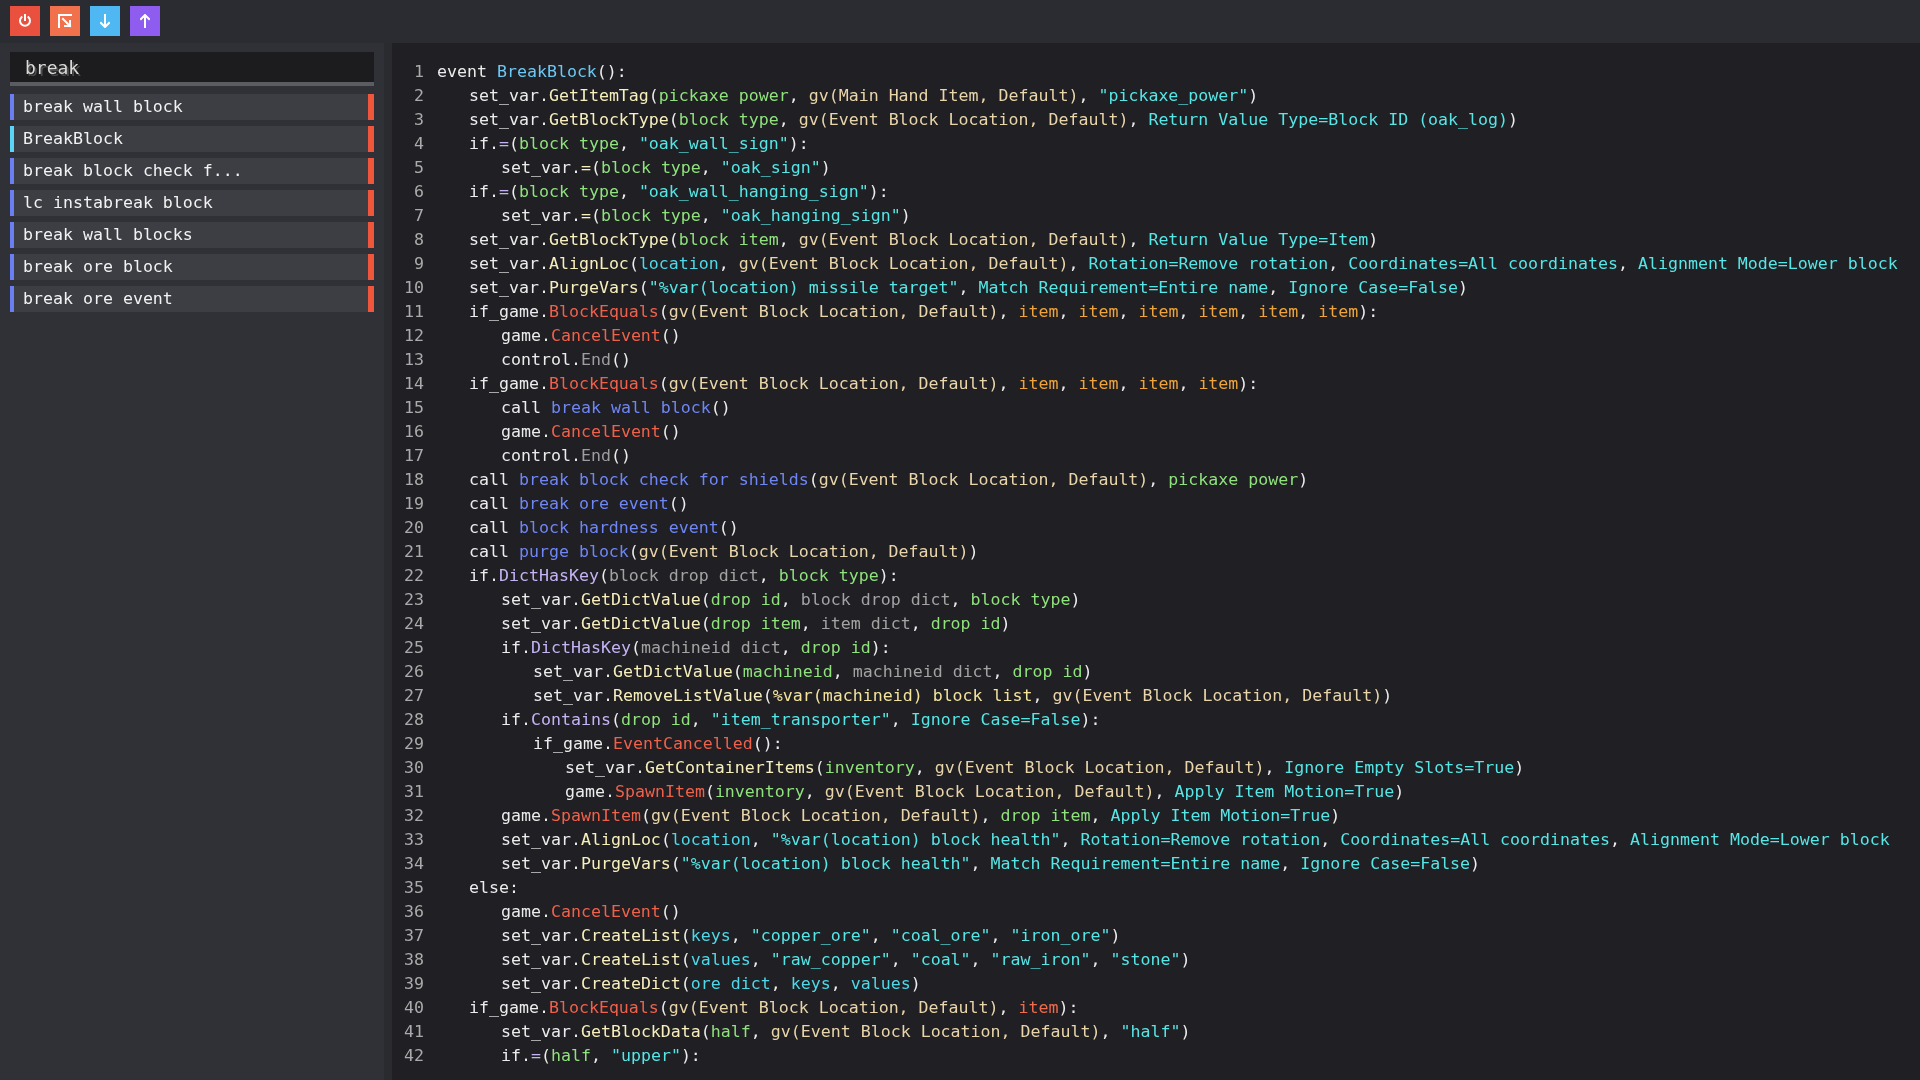 The width and height of the screenshot is (1920, 1080). What do you see at coordinates (658, 743) in the screenshot?
I see `code-line: if_game.EventCancelled():` at bounding box center [658, 743].